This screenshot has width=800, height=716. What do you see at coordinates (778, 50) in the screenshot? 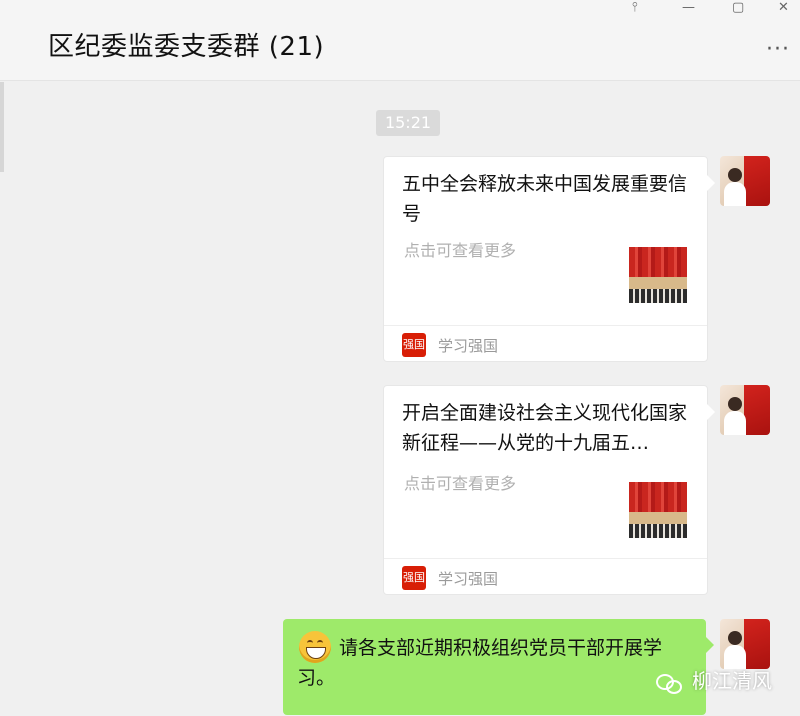
I see `more-options-icon: ···` at bounding box center [778, 50].